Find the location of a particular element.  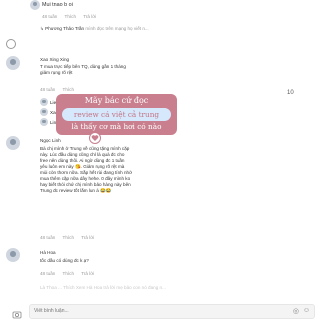

comment-author: Xao Xing Xing is located at coordinates (54, 60).